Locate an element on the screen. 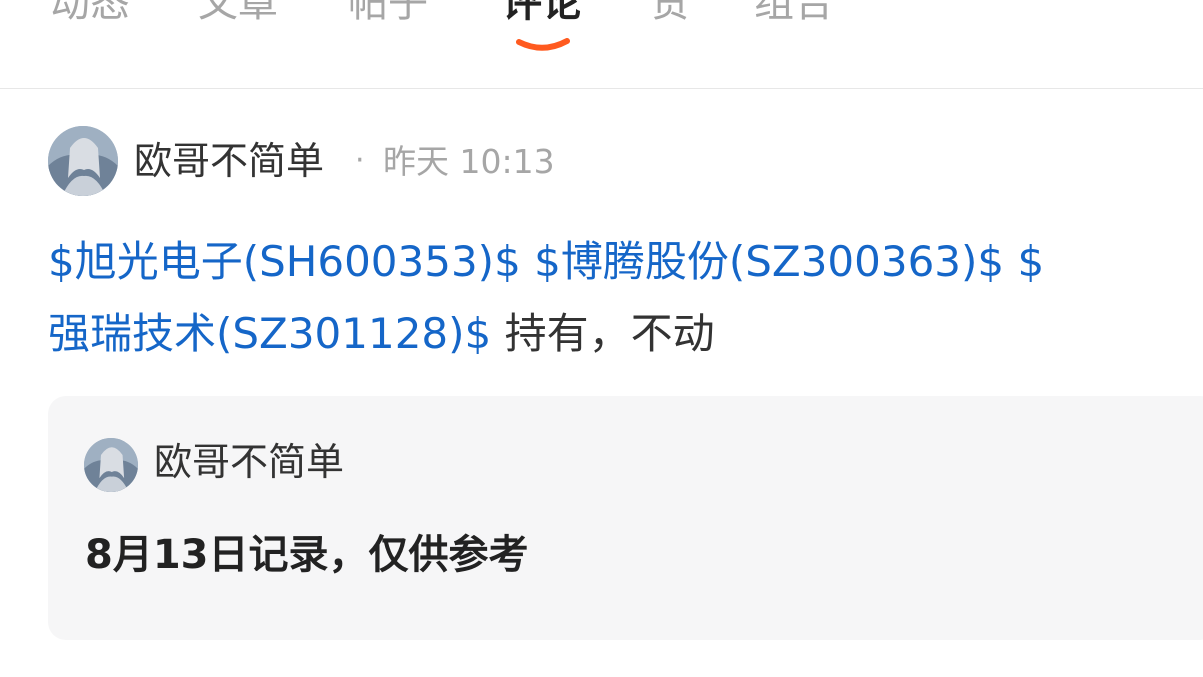  post-line-1: $旭光电子(SH600353)$ $博腾股份(SZ300363)$ $ is located at coordinates (625, 262).